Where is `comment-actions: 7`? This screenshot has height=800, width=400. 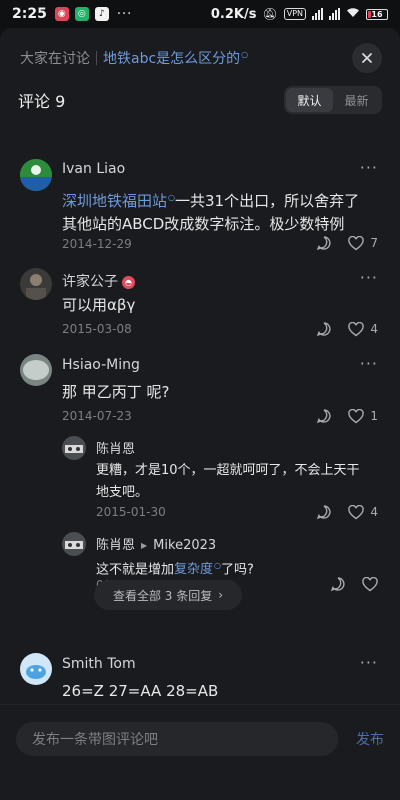
comment-actions: 7 is located at coordinates (347, 243).